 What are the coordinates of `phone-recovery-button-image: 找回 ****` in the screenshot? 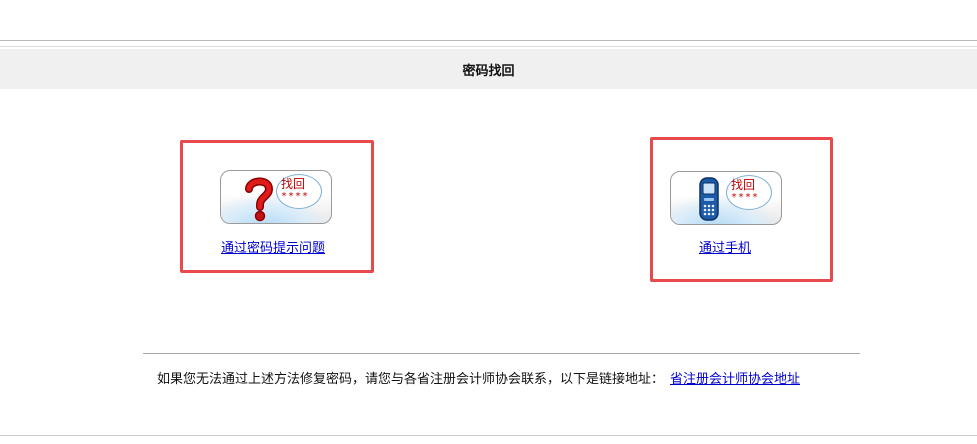 It's located at (726, 198).